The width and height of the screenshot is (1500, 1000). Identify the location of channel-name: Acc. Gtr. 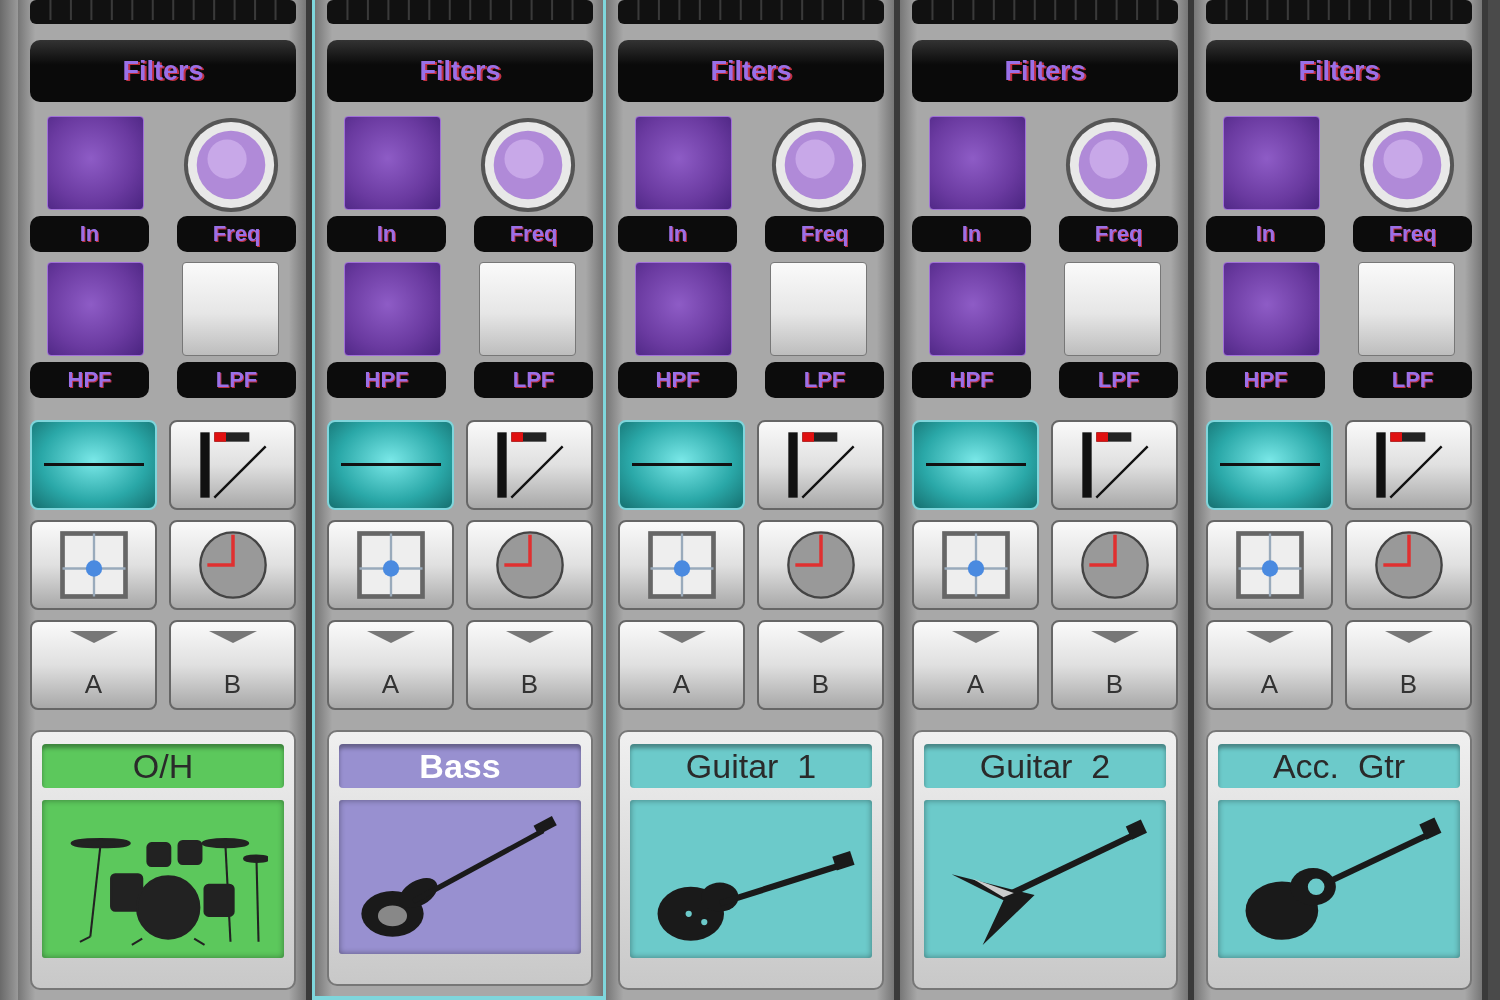
(1339, 766).